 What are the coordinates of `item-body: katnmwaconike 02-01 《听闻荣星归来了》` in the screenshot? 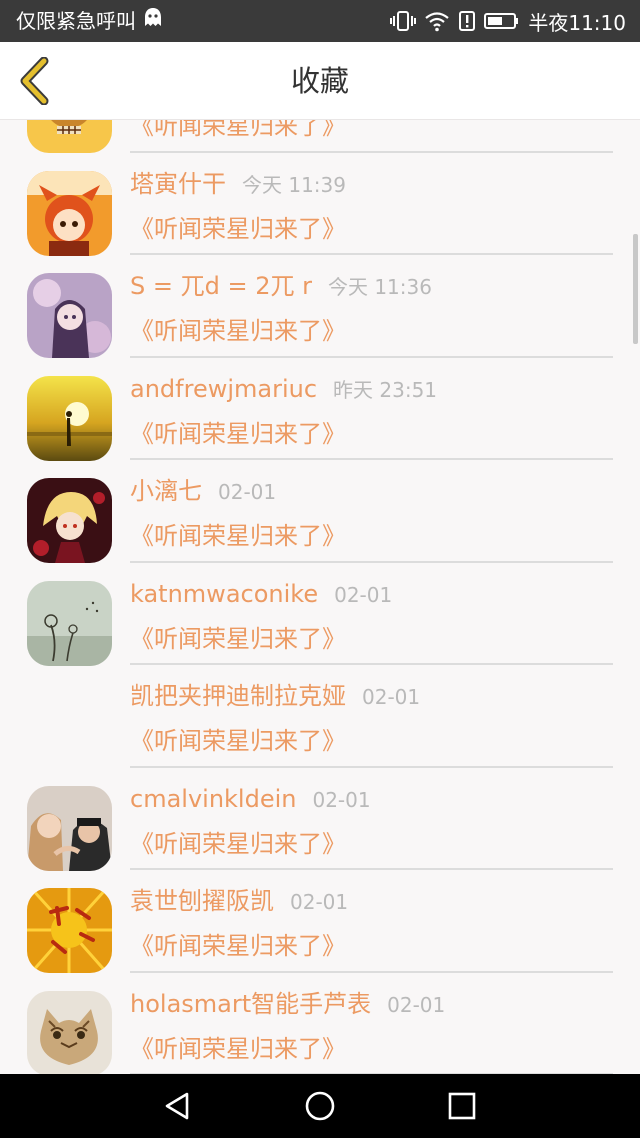 It's located at (371, 614).